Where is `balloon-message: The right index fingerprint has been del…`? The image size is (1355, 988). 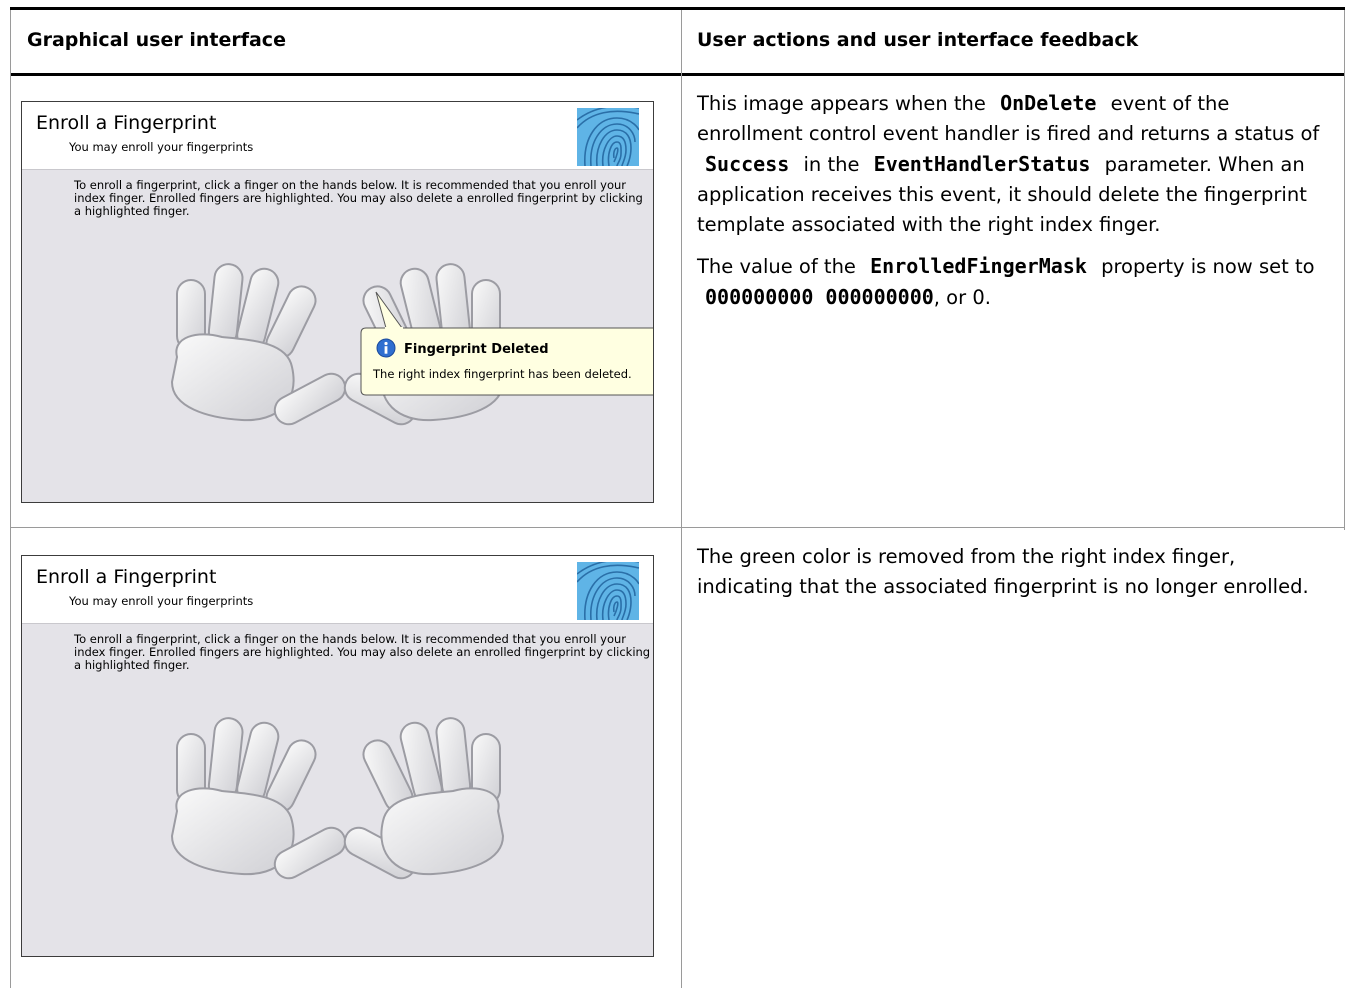
balloon-message: The right index fingerprint has been del… is located at coordinates (502, 374).